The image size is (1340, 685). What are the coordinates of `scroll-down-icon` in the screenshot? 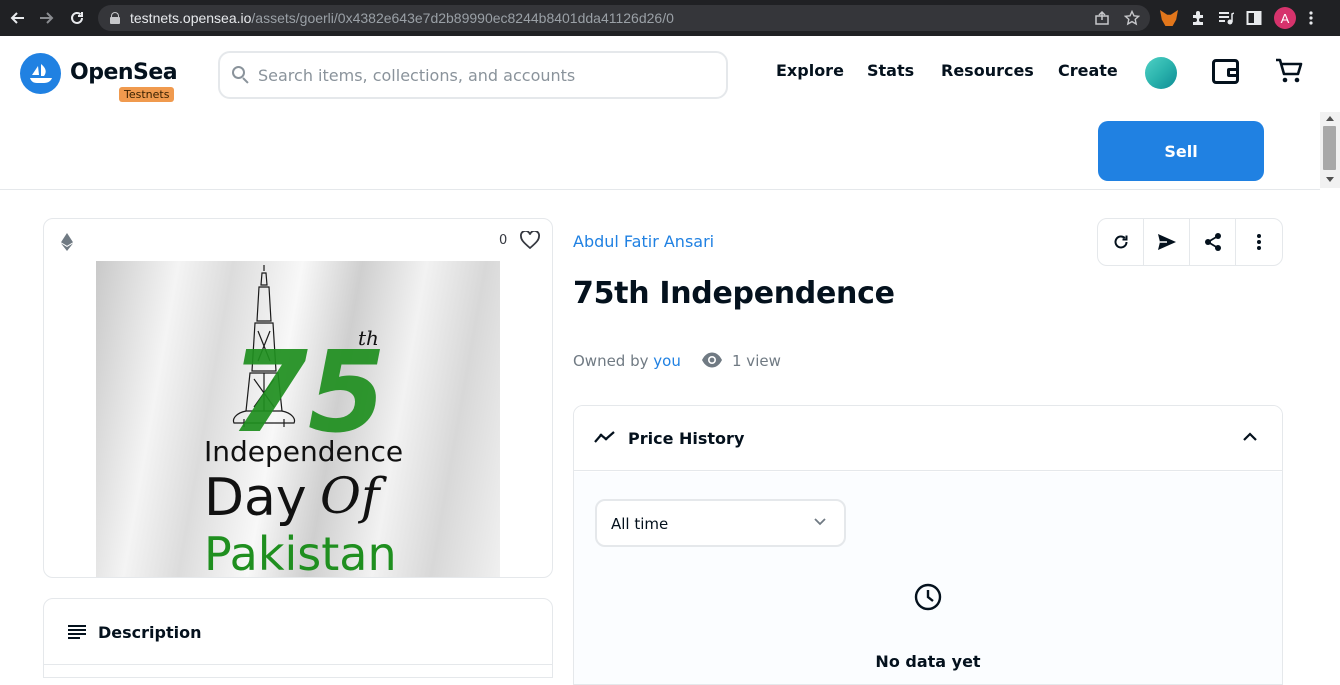 It's located at (1330, 179).